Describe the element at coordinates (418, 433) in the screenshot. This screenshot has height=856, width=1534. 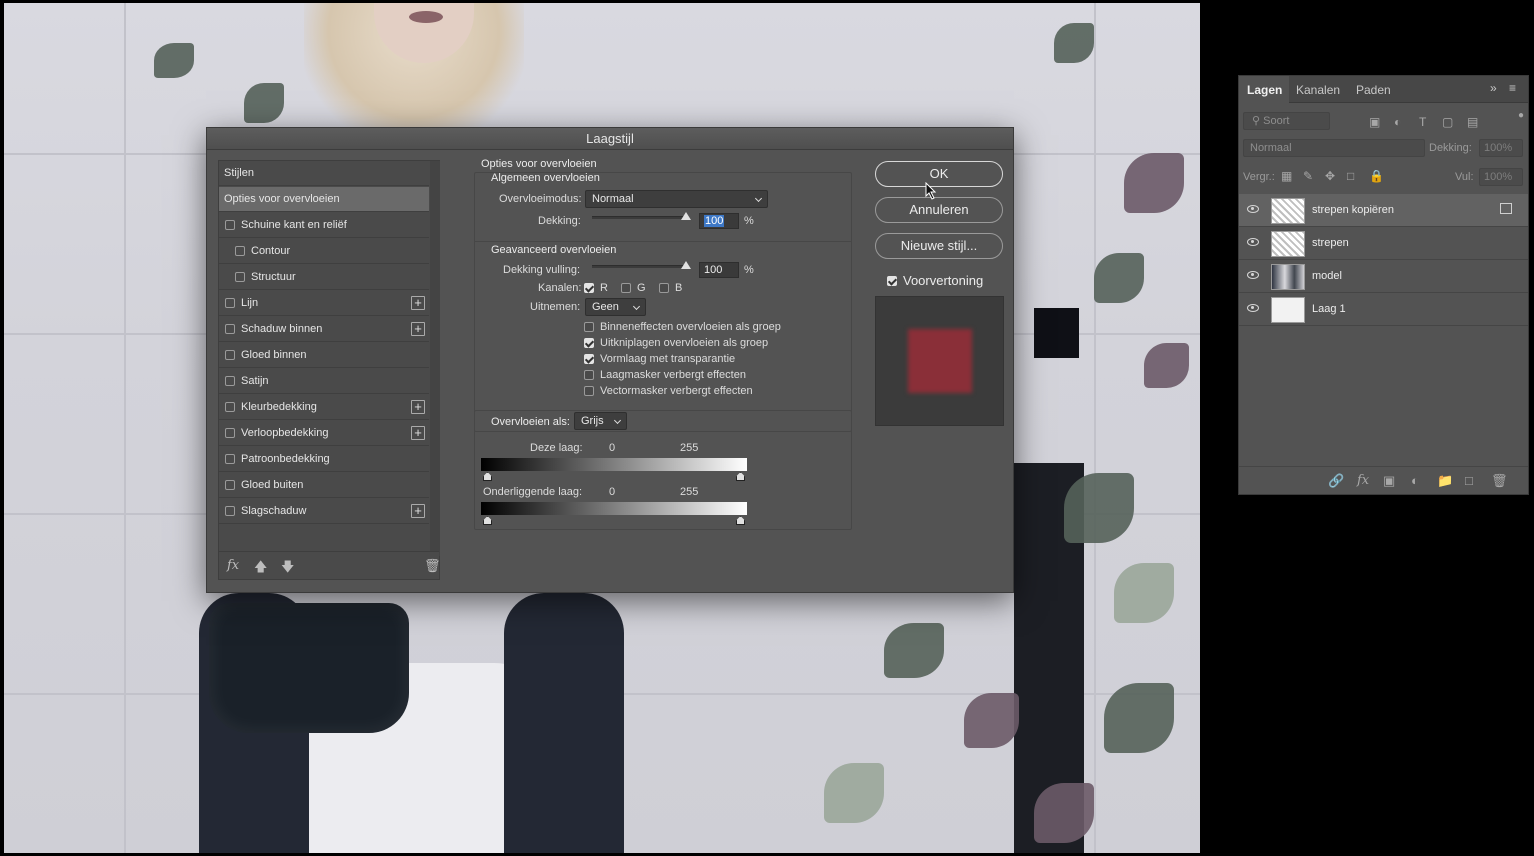
I see `add-gradient-overlay-button: +` at that location.